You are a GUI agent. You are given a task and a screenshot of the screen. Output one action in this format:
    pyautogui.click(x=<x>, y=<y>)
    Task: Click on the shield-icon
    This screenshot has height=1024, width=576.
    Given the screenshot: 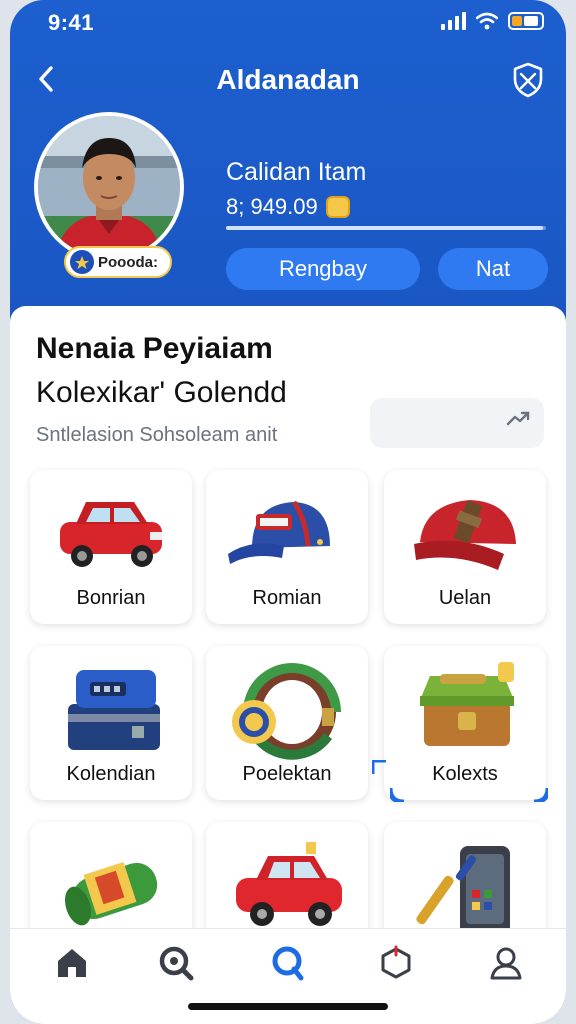 What is the action you would take?
    pyautogui.click(x=528, y=80)
    